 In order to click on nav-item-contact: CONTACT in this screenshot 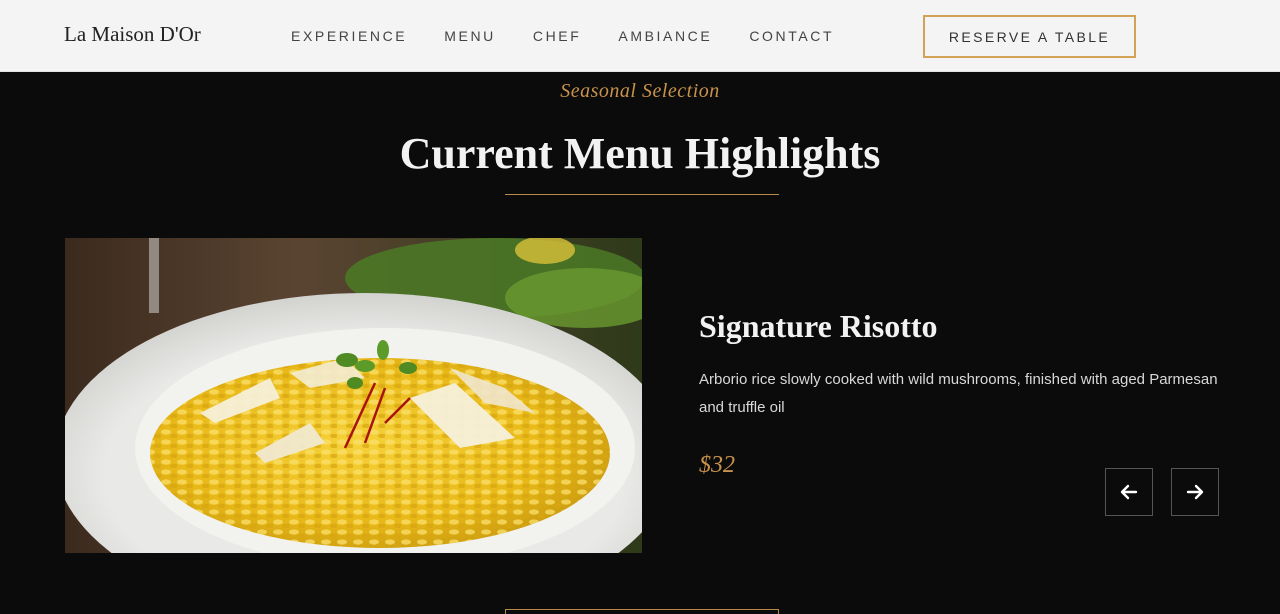, I will do `click(791, 36)`.